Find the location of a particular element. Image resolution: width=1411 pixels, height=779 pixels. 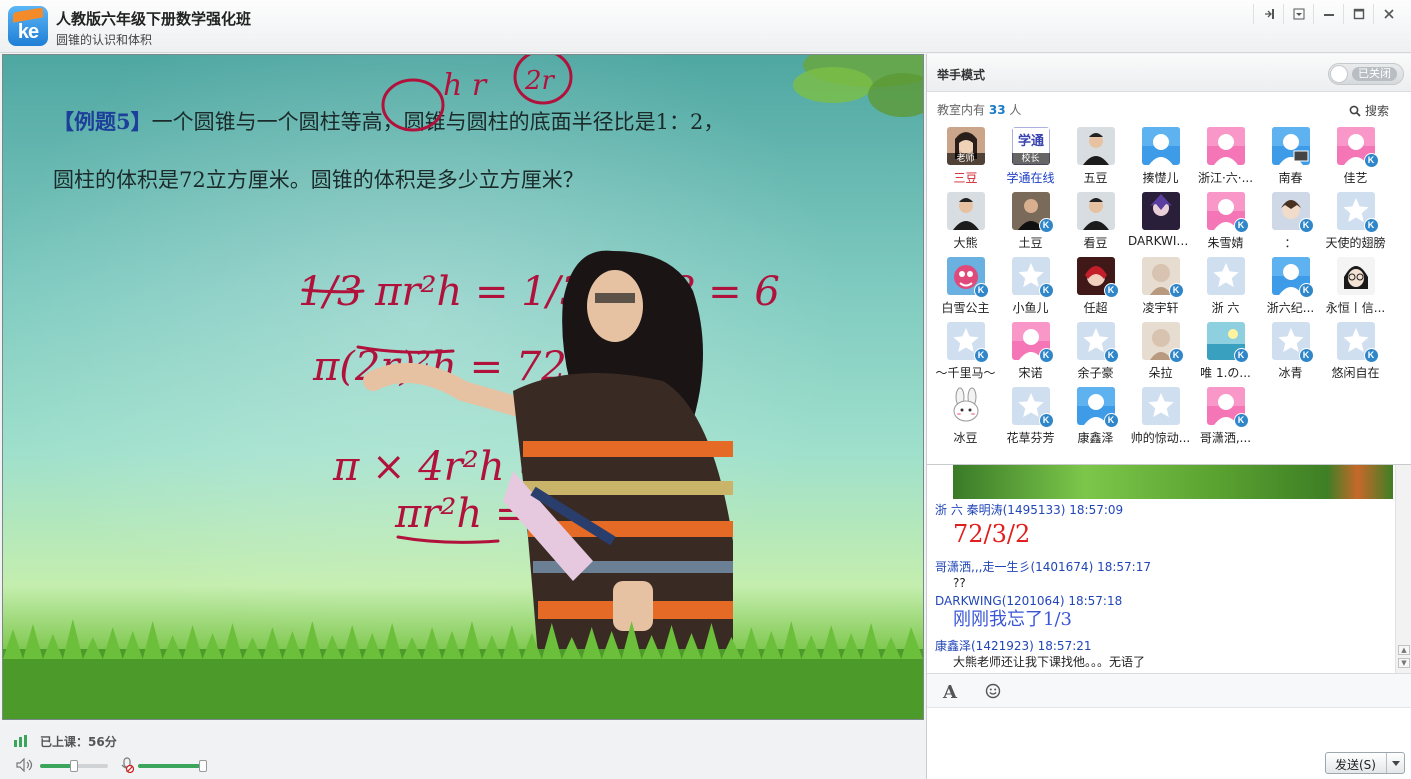

avatar: 老师 is located at coordinates (965, 146).